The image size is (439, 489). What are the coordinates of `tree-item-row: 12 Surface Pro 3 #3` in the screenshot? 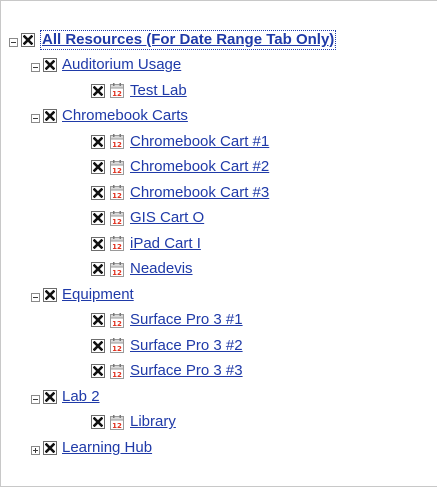 It's located at (223, 372).